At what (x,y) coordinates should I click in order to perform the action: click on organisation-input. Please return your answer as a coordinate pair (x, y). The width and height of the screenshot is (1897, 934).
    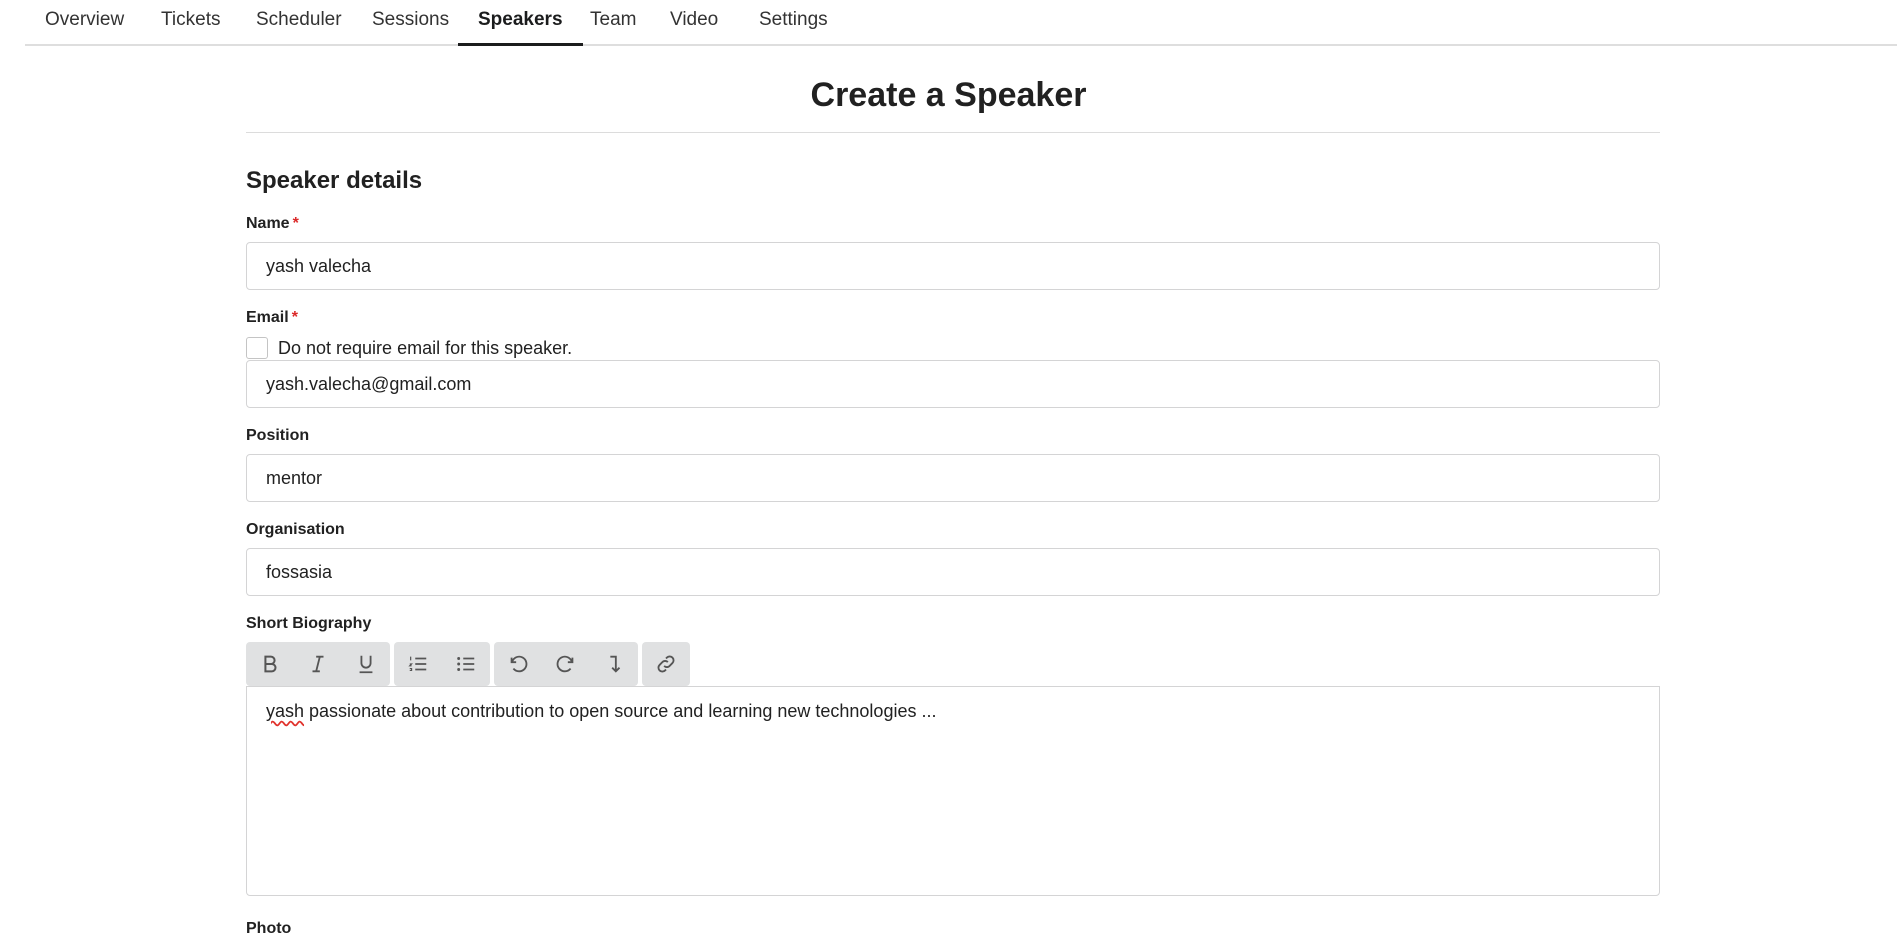
    Looking at the image, I should click on (953, 572).